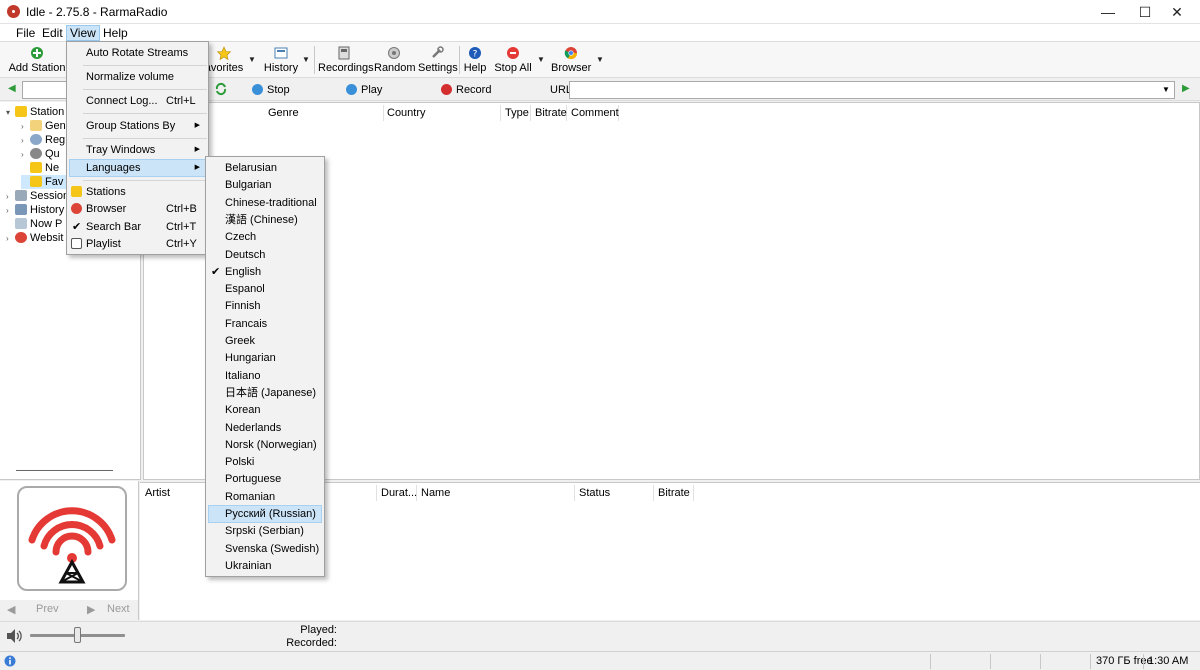 The image size is (1200, 670). Describe the element at coordinates (12, 88) in the screenshot. I see `back-arrow-icon: ◀` at that location.